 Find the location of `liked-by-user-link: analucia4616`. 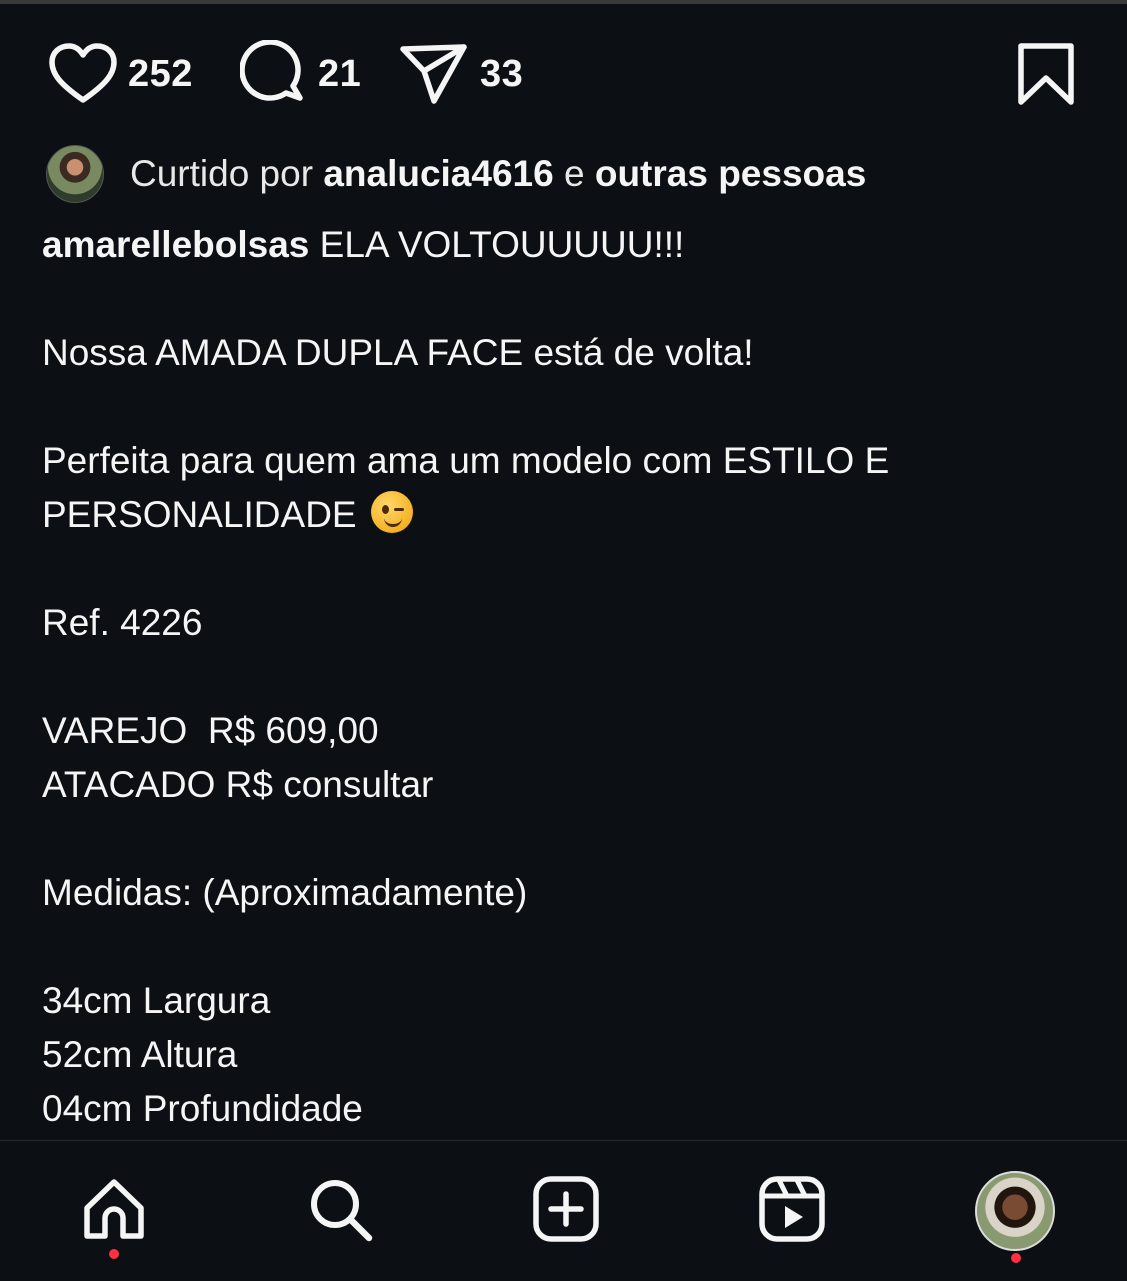

liked-by-user-link: analucia4616 is located at coordinates (438, 174).